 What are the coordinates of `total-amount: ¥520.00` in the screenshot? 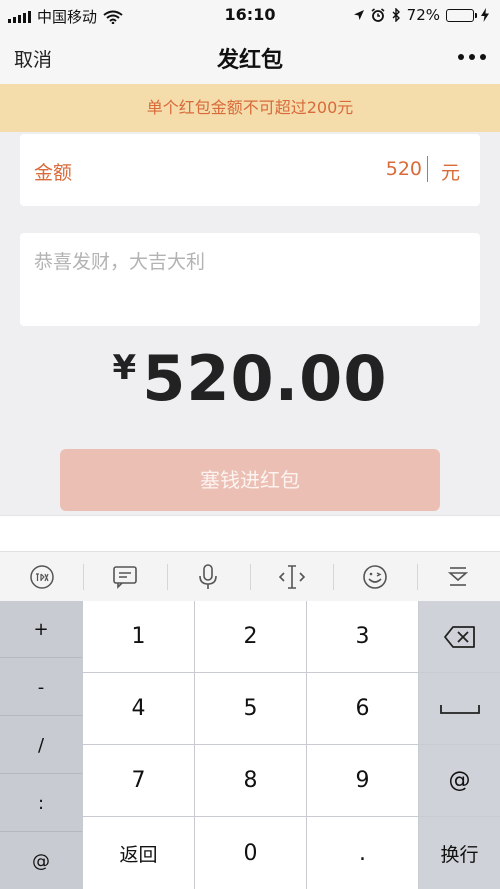 It's located at (250, 378).